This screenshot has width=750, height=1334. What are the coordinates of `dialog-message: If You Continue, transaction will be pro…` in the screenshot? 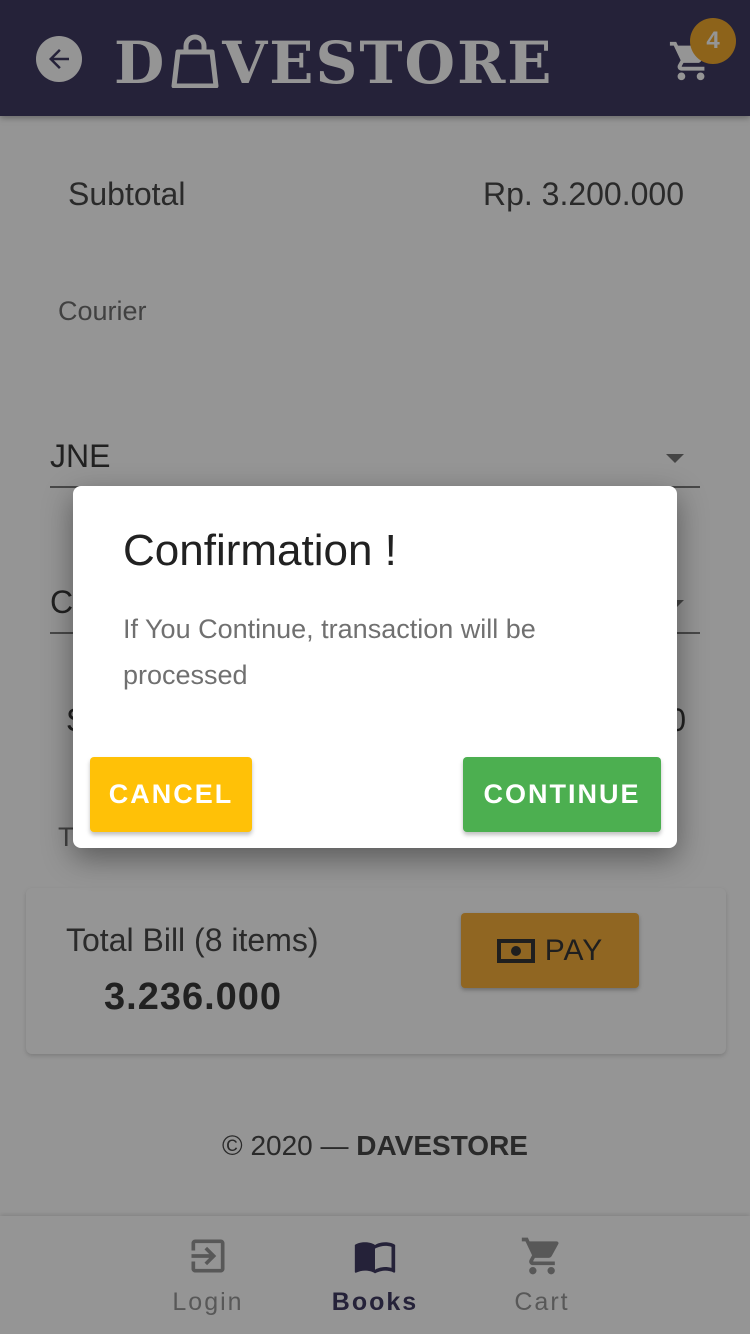 It's located at (329, 652).